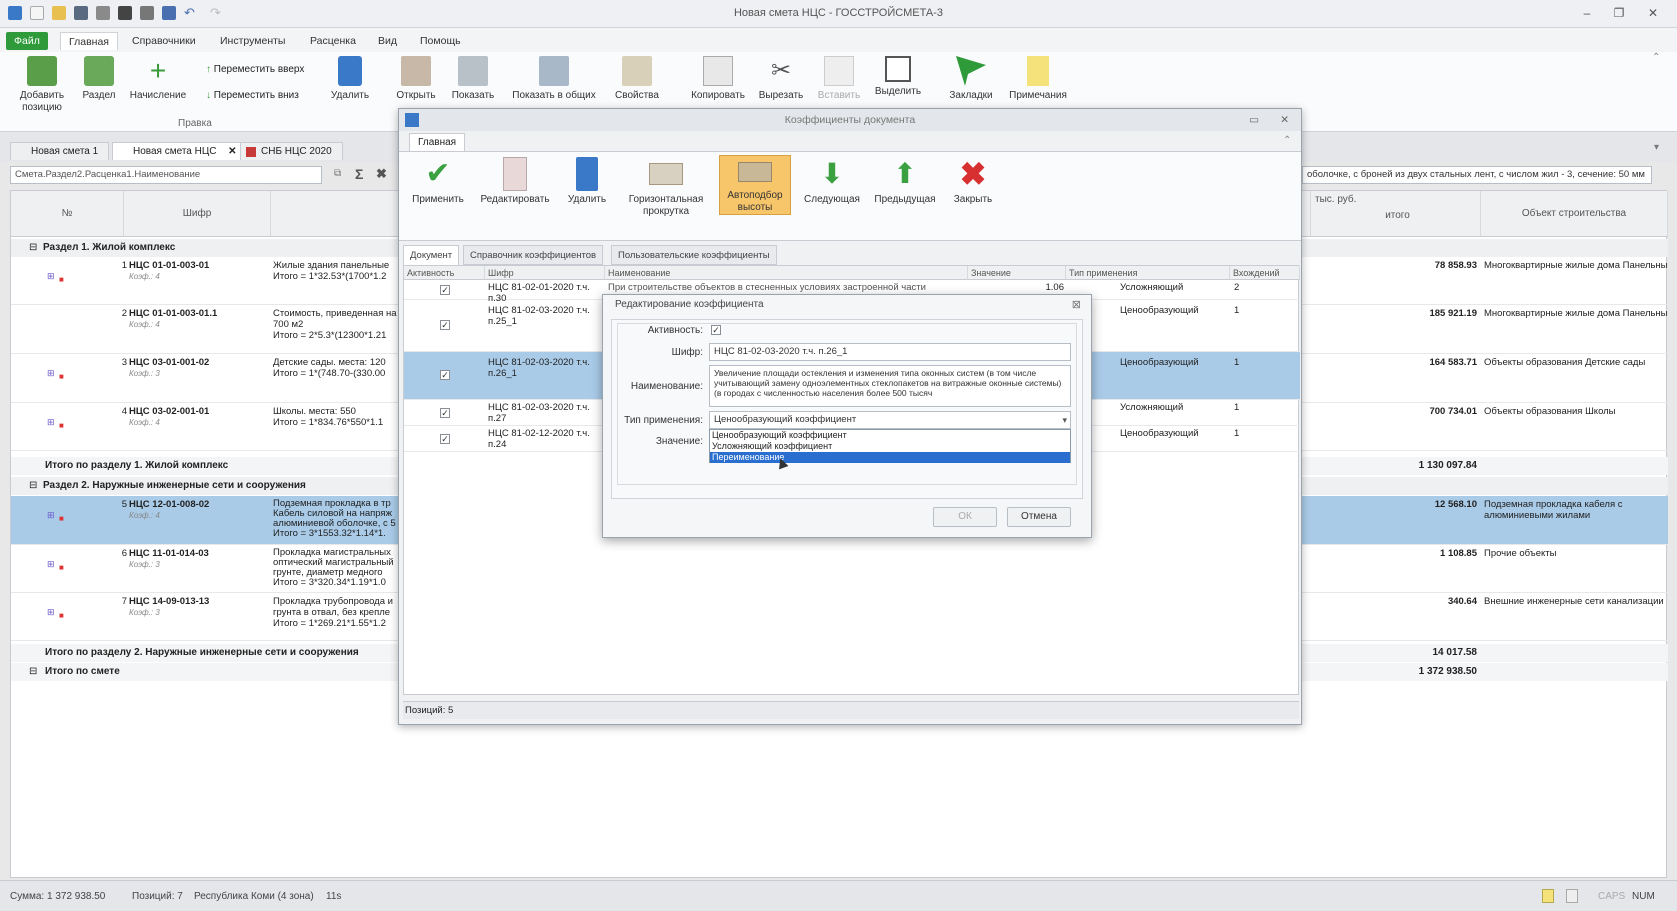  I want to click on option-complicating: Усложняющий коэффициент, so click(772, 446).